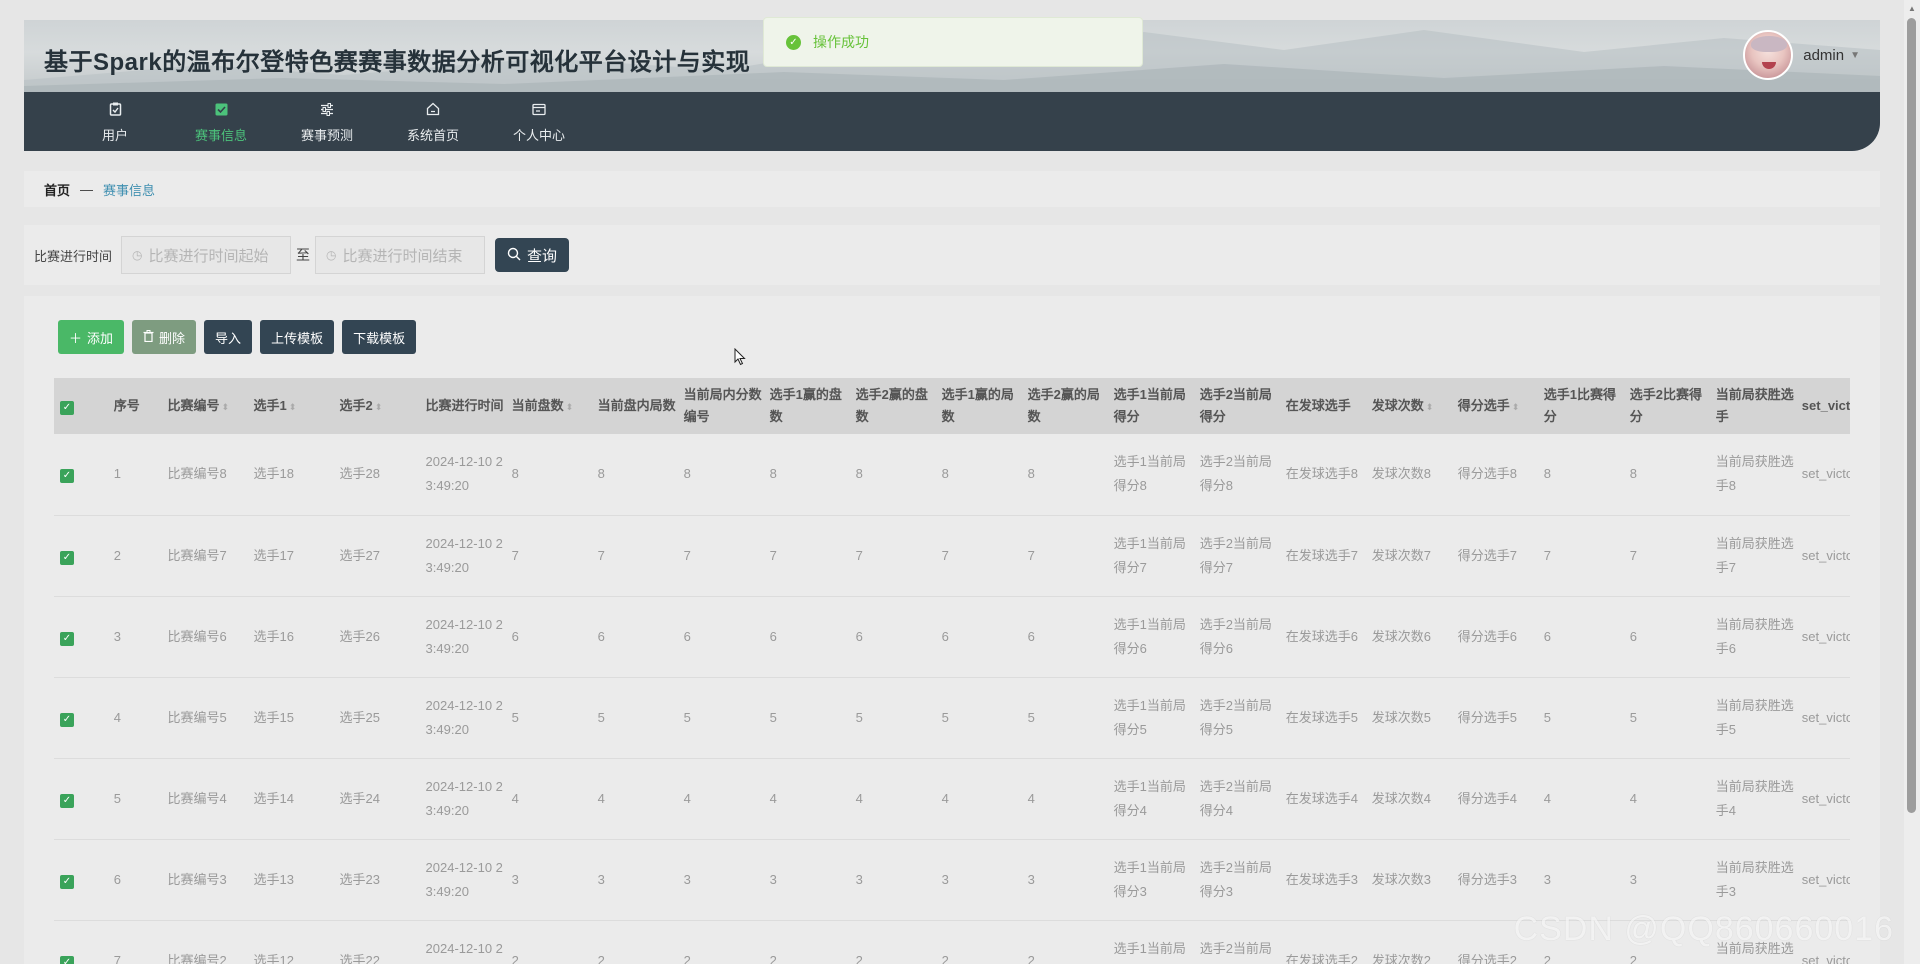 The image size is (1920, 964). Describe the element at coordinates (1911, 415) in the screenshot. I see `scrollbar-thumb` at that location.